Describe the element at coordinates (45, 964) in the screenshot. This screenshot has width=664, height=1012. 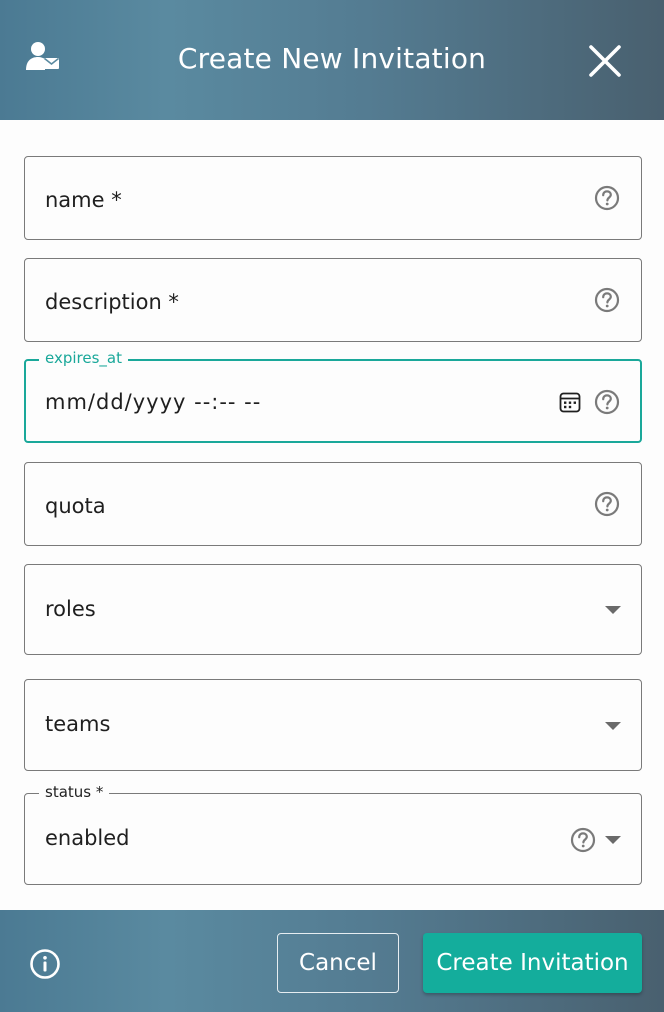
I see `info-icon` at that location.